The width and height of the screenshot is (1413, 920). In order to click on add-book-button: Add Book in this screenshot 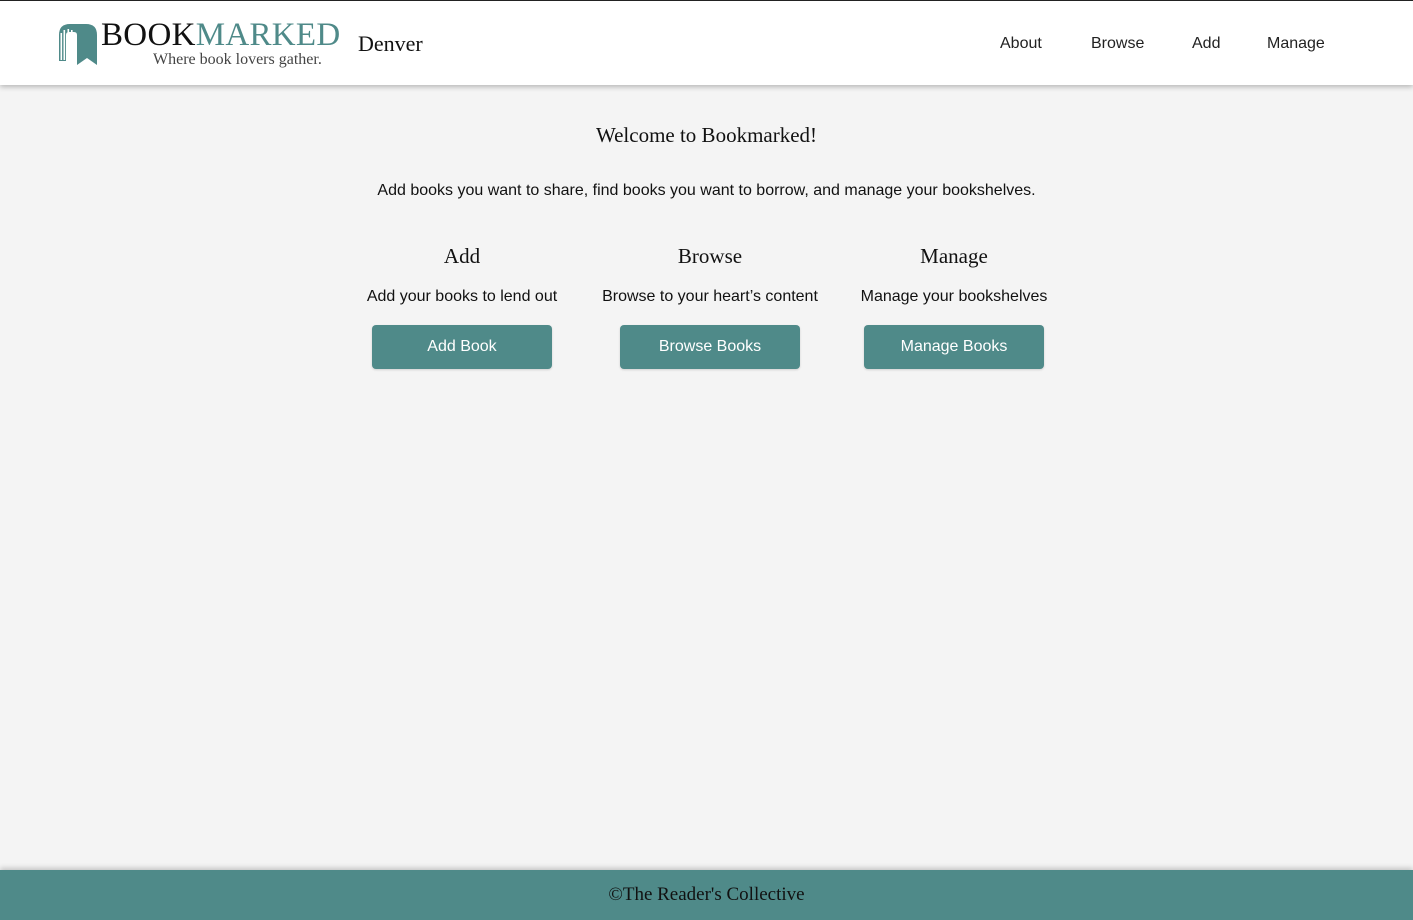, I will do `click(462, 347)`.